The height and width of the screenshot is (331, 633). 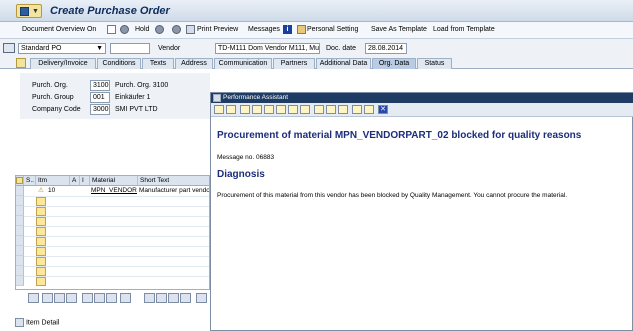 What do you see at coordinates (264, 29) in the screenshot?
I see `messages-button: Messages` at bounding box center [264, 29].